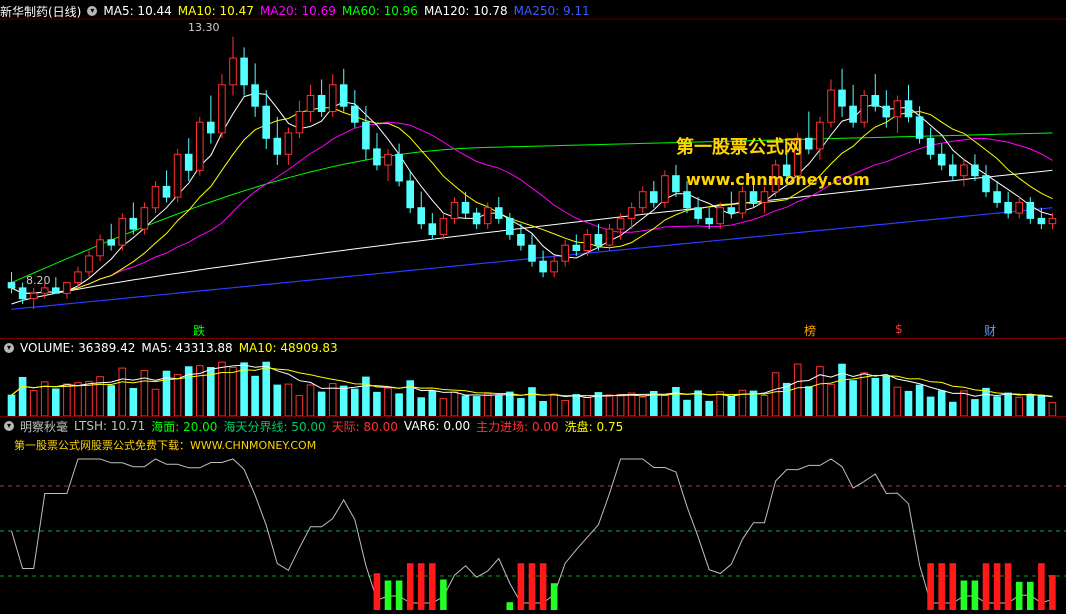  What do you see at coordinates (594, 426) in the screenshot?
I see `indicator-washout: 洗盘: 0.75` at bounding box center [594, 426].